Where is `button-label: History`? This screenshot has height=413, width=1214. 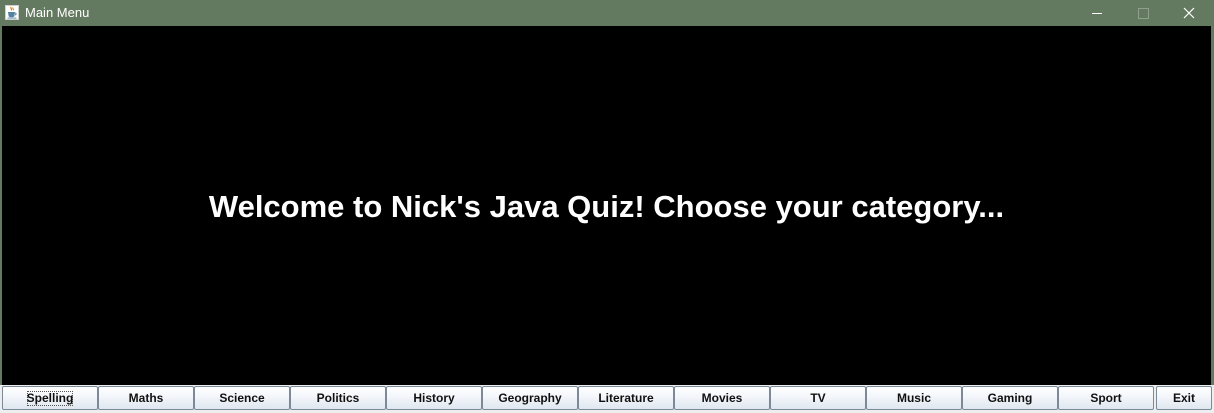
button-label: History is located at coordinates (434, 398).